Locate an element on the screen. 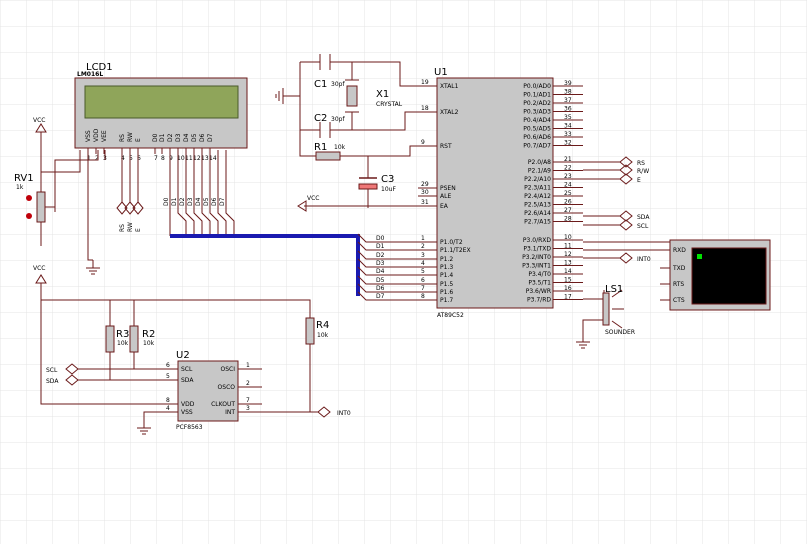  mcu-right-pin-label: P0.7/AD7 is located at coordinates (537, 146).